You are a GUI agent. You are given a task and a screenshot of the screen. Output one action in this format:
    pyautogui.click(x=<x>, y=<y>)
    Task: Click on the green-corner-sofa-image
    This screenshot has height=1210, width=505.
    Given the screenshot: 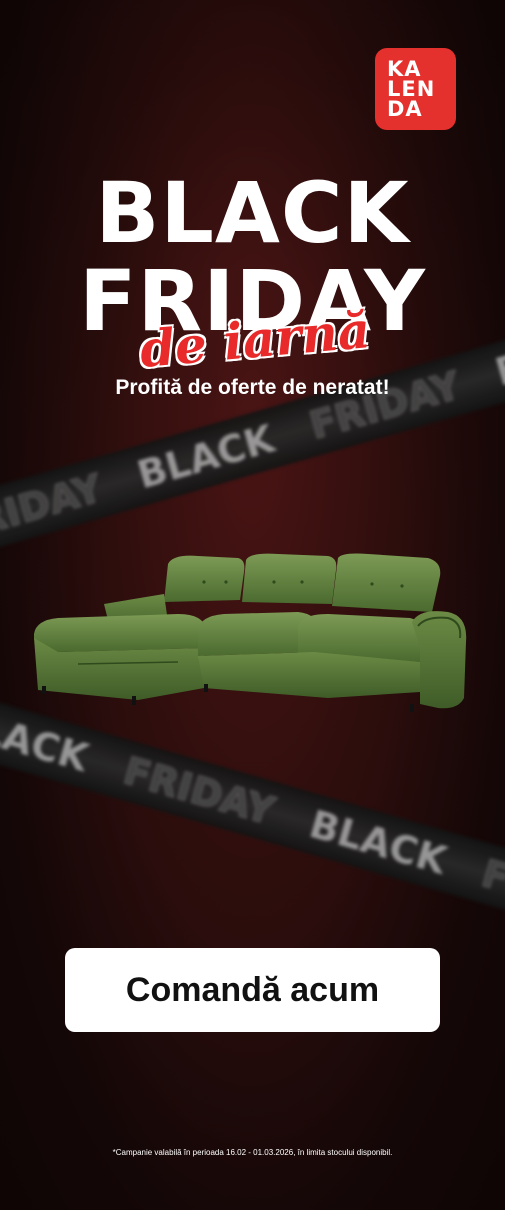 What is the action you would take?
    pyautogui.click(x=250, y=634)
    